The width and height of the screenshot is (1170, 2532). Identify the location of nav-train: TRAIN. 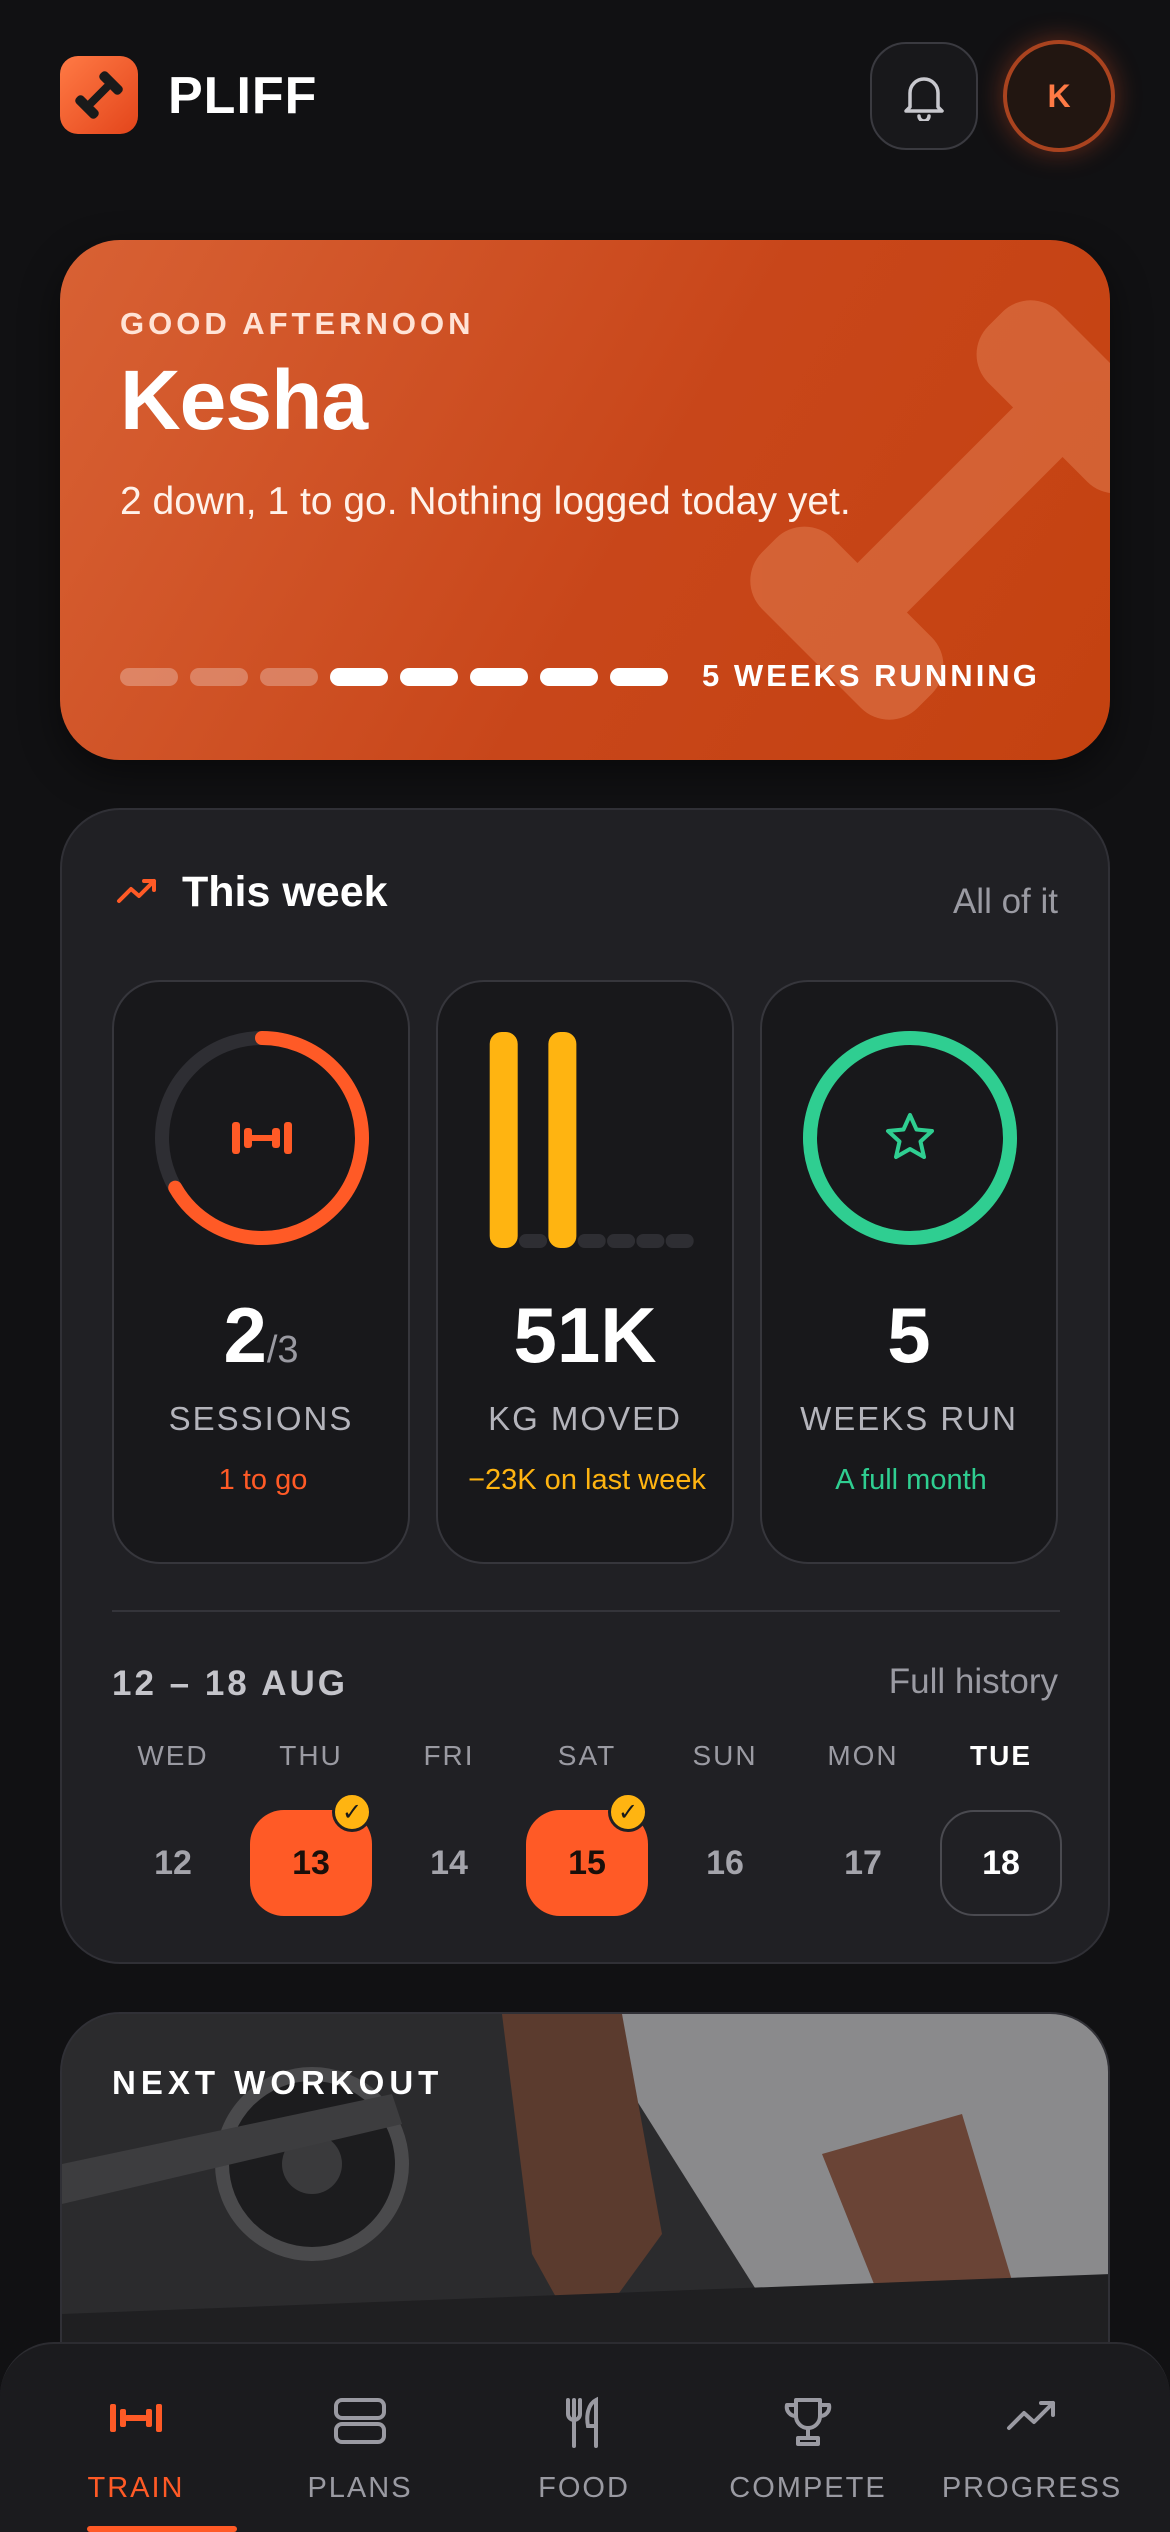
(136, 2438).